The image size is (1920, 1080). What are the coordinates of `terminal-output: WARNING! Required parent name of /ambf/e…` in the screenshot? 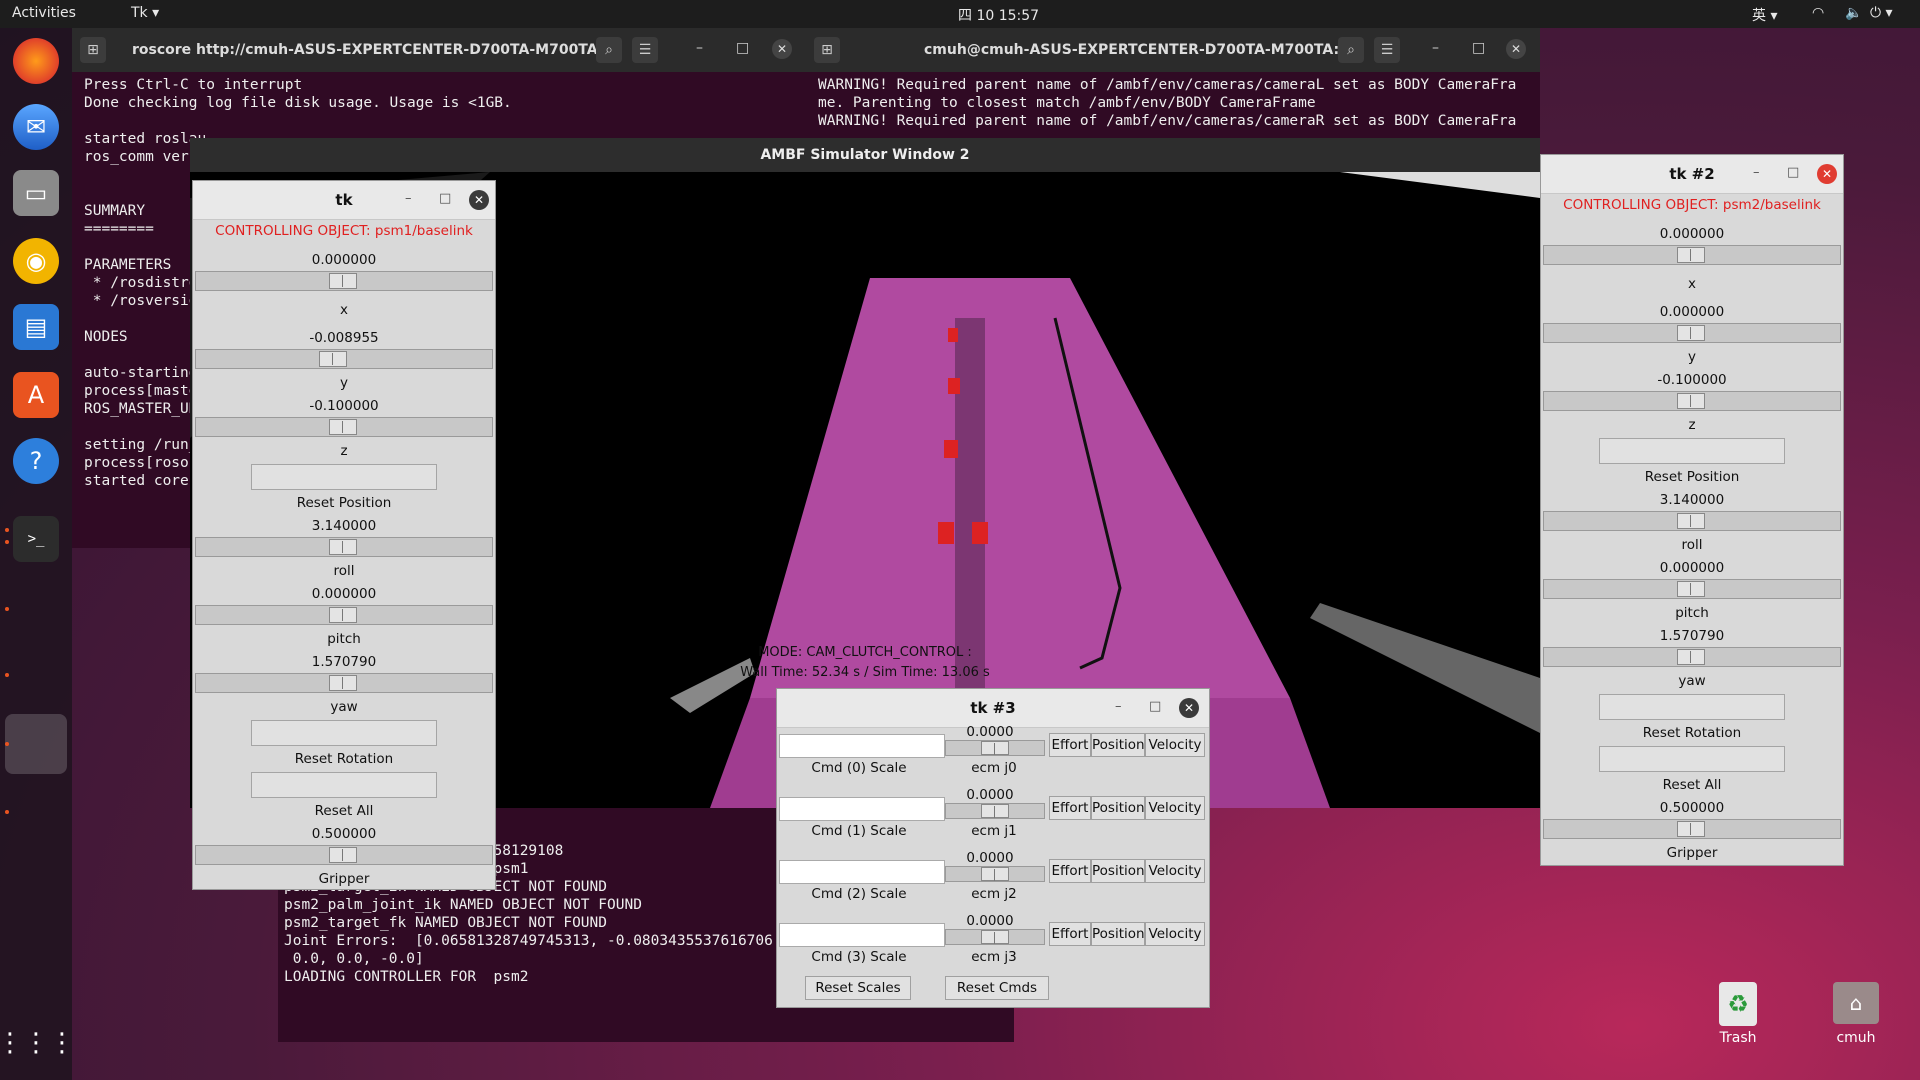 It's located at (1173, 103).